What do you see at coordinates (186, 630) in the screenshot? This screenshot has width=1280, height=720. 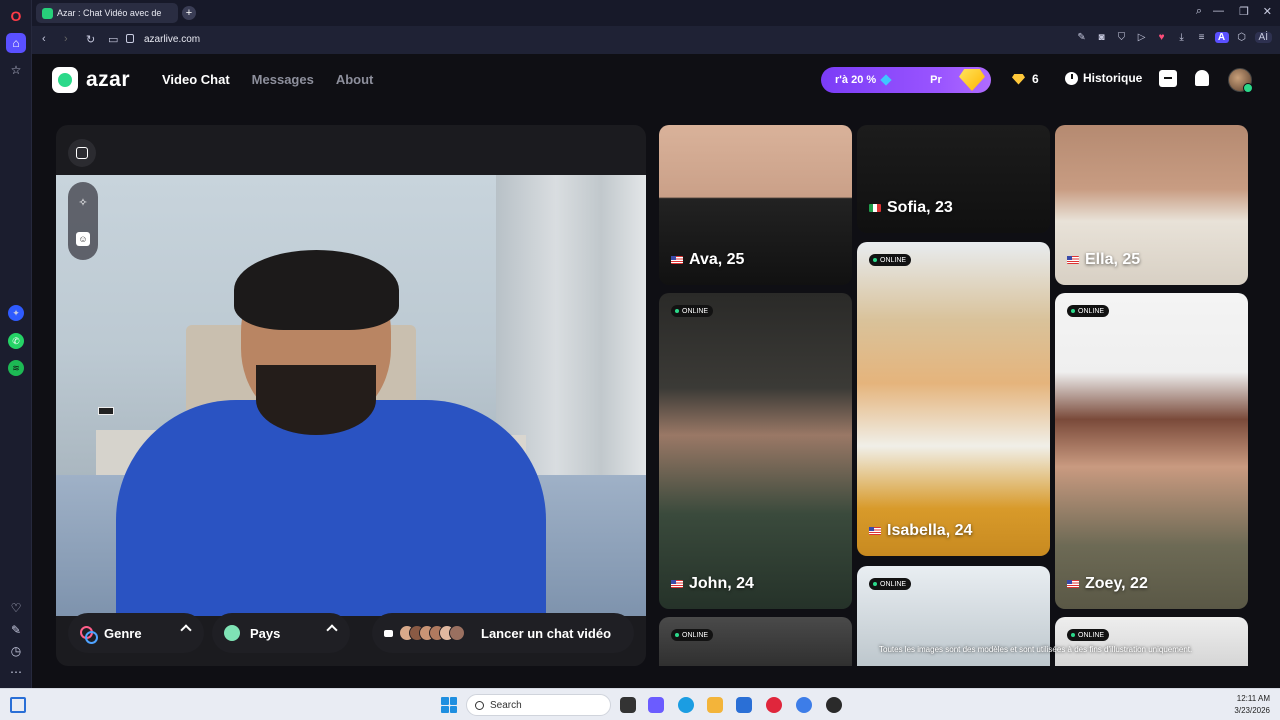 I see `chevron-up-icon` at bounding box center [186, 630].